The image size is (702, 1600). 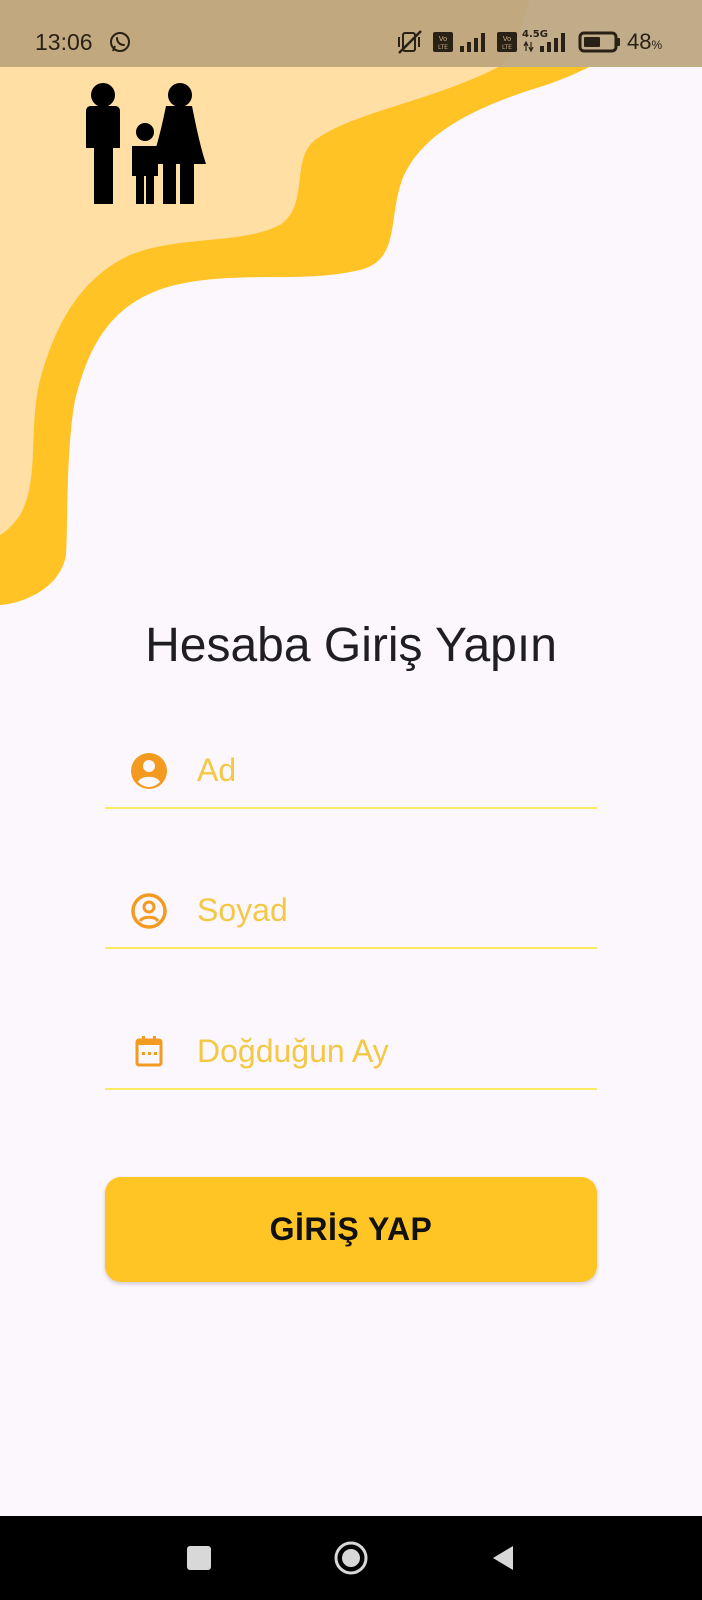 What do you see at coordinates (149, 911) in the screenshot?
I see `account-circle-outline-icon` at bounding box center [149, 911].